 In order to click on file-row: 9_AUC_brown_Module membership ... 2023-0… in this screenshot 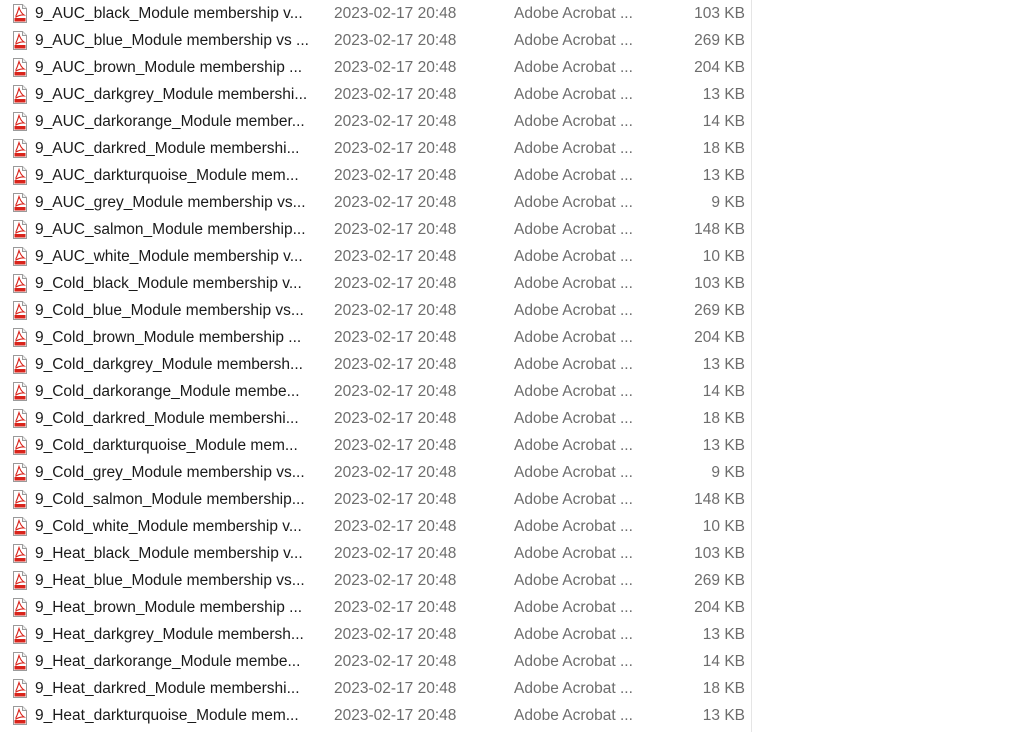, I will do `click(375, 67)`.